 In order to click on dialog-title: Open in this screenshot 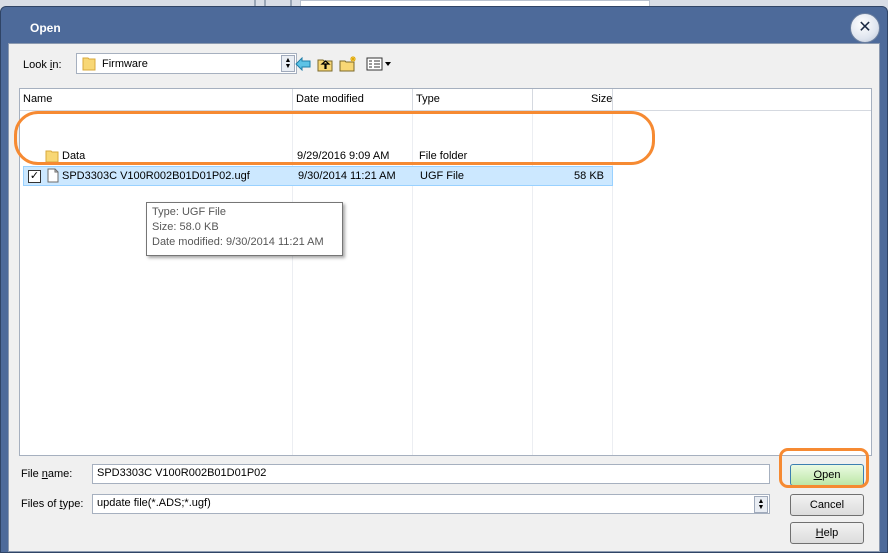, I will do `click(45, 28)`.